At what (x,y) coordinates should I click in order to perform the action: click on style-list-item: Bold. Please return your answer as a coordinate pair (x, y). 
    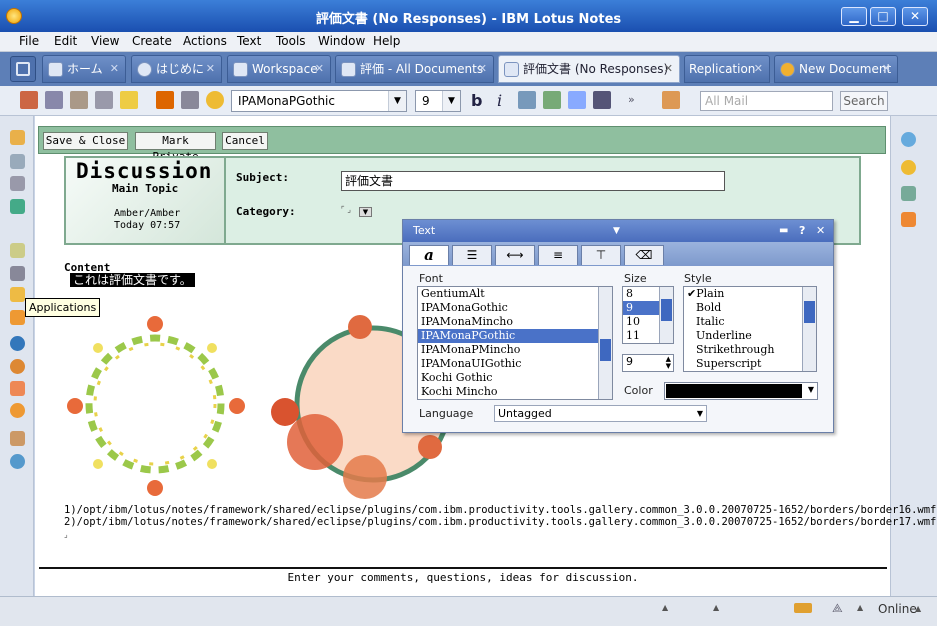
    Looking at the image, I should click on (750, 308).